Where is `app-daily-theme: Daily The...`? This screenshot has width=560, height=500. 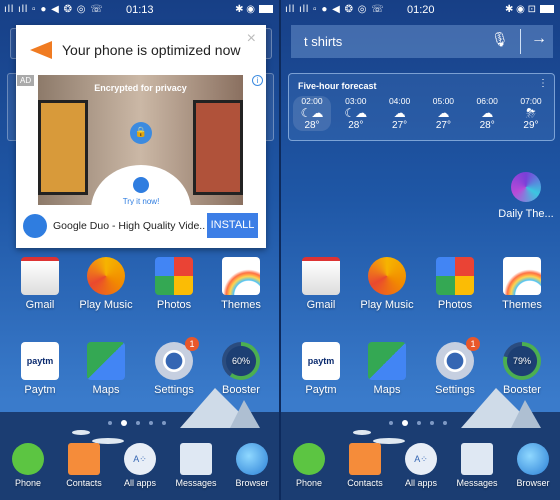 app-daily-theme: Daily The... is located at coordinates (525, 196).